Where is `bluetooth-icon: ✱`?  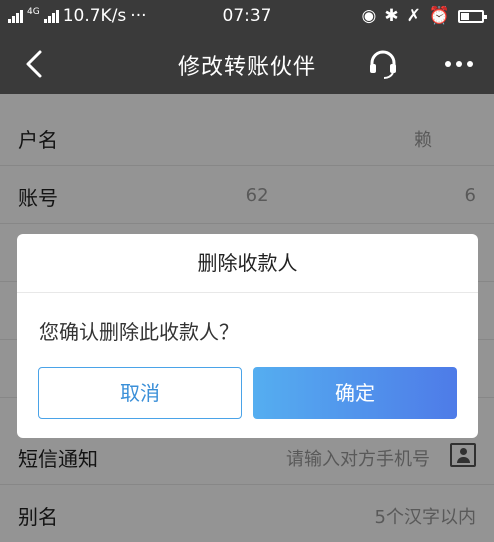 bluetooth-icon: ✱ is located at coordinates (391, 16).